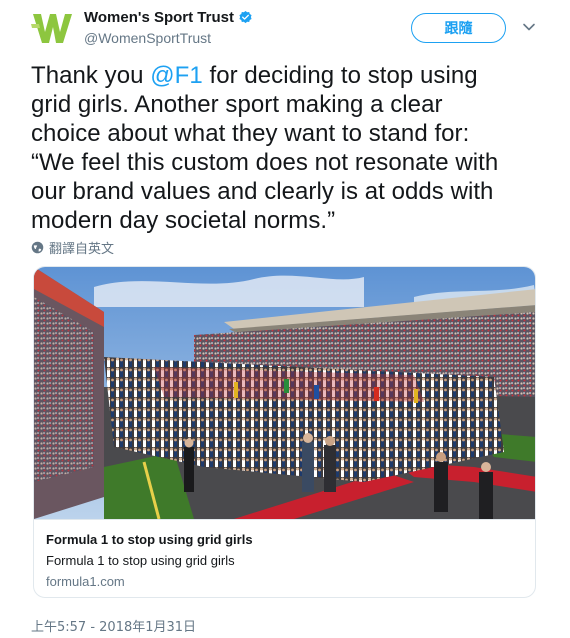  What do you see at coordinates (245, 17) in the screenshot?
I see `verified-badge-icon` at bounding box center [245, 17].